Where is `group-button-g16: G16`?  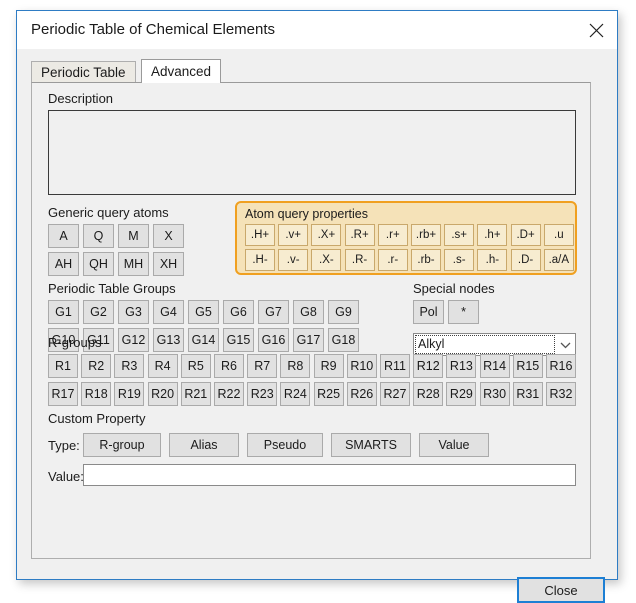
group-button-g16: G16 is located at coordinates (273, 340).